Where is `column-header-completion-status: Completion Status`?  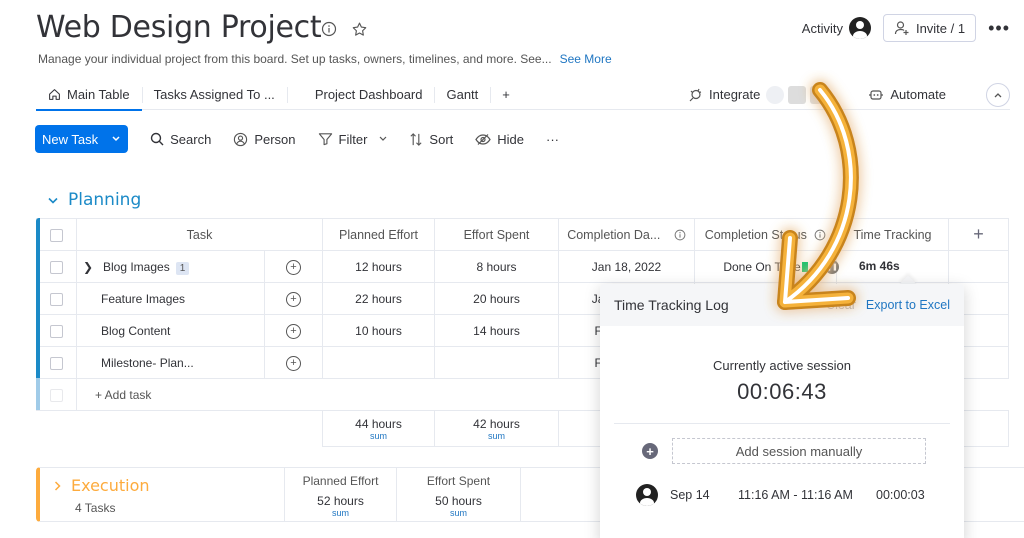
column-header-completion-status: Completion Status is located at coordinates (765, 234).